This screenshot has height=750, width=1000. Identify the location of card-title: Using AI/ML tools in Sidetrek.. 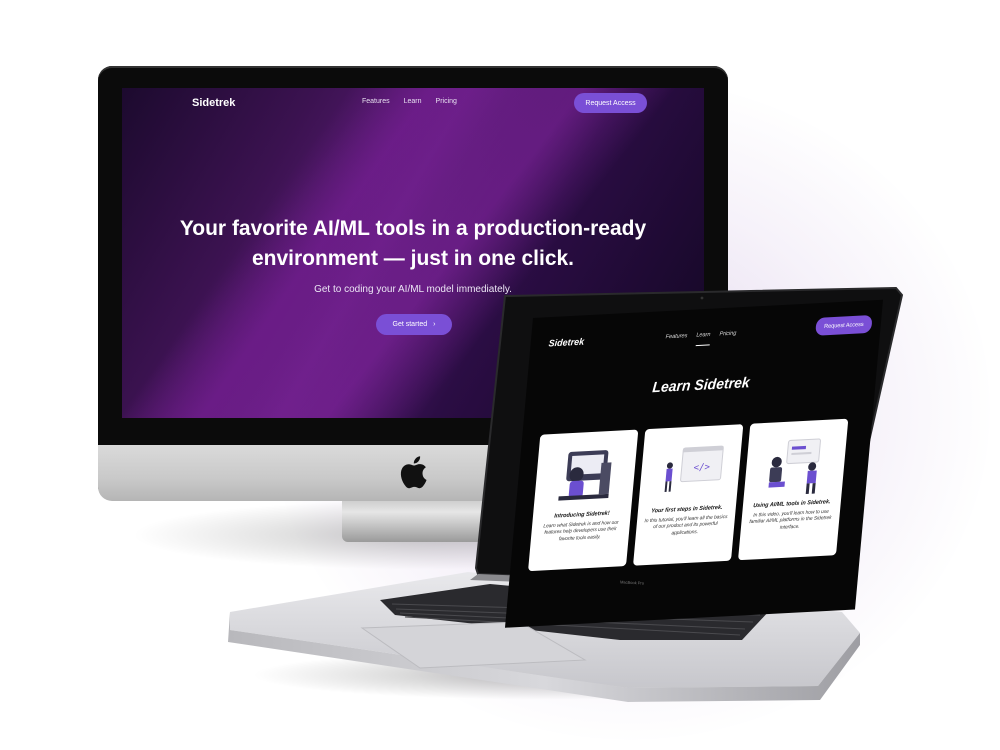
(791, 504).